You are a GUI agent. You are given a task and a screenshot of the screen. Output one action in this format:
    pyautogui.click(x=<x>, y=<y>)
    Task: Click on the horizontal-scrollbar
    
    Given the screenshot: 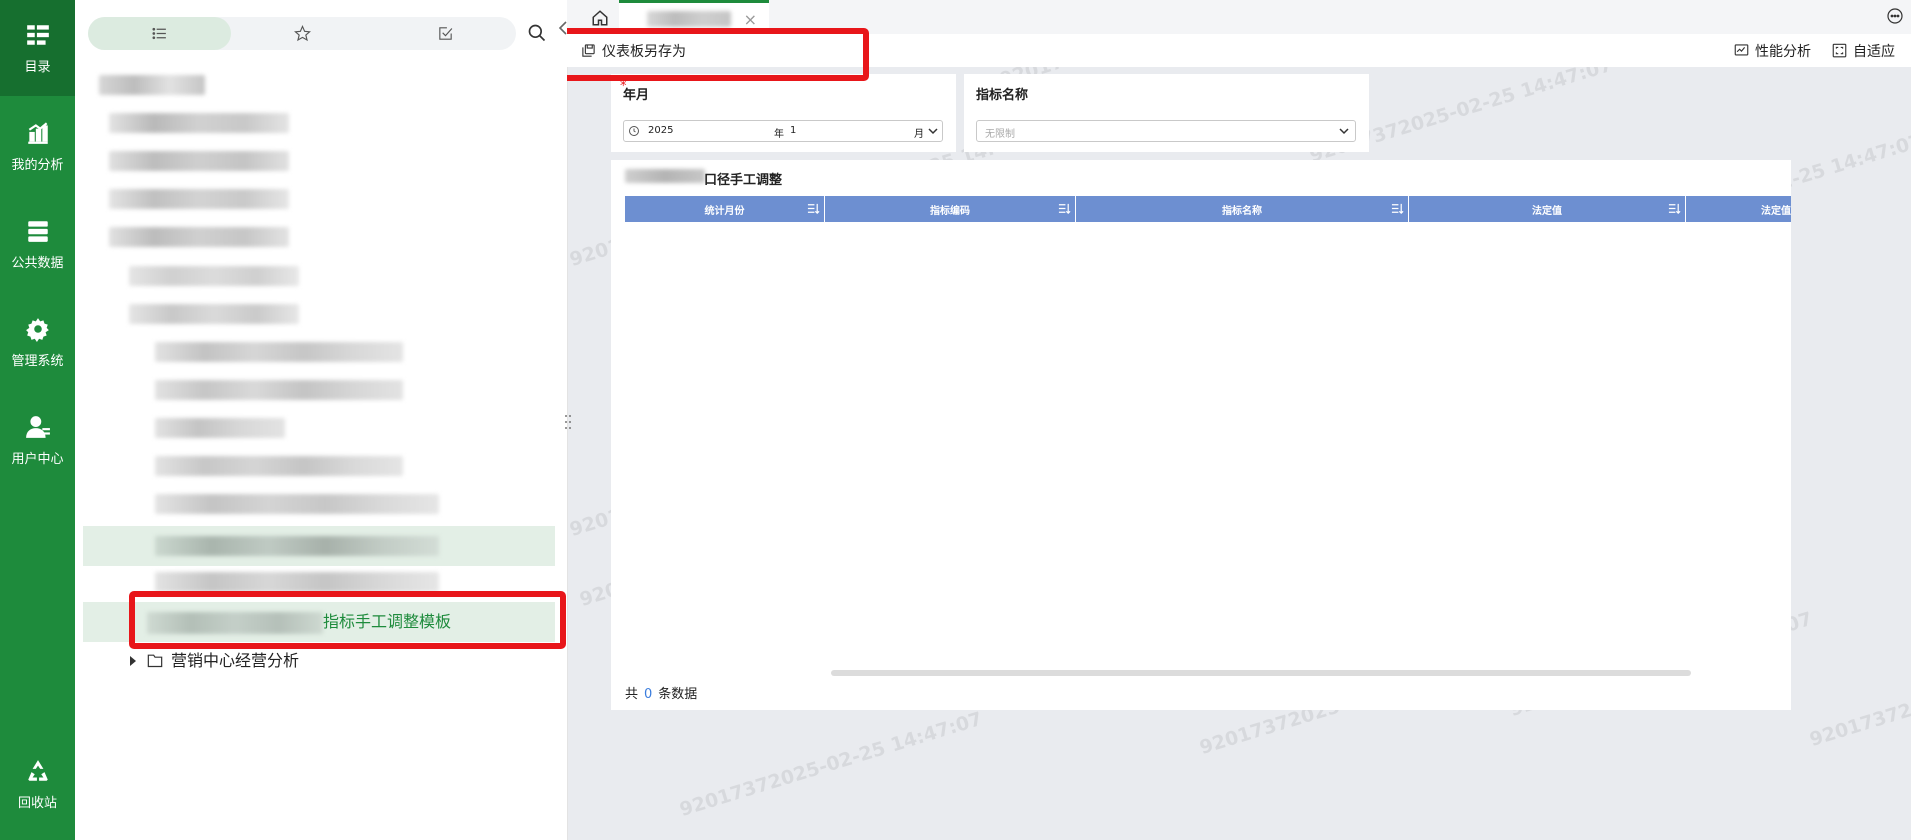 What is the action you would take?
    pyautogui.click(x=1261, y=673)
    